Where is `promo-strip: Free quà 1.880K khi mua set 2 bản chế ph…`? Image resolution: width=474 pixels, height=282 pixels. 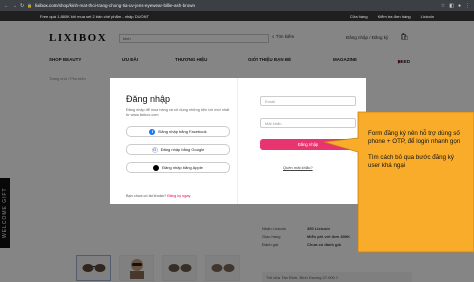
promo-strip: Free quà 1.880K khi mua set 2 bản chế ph… is located at coordinates (237, 16).